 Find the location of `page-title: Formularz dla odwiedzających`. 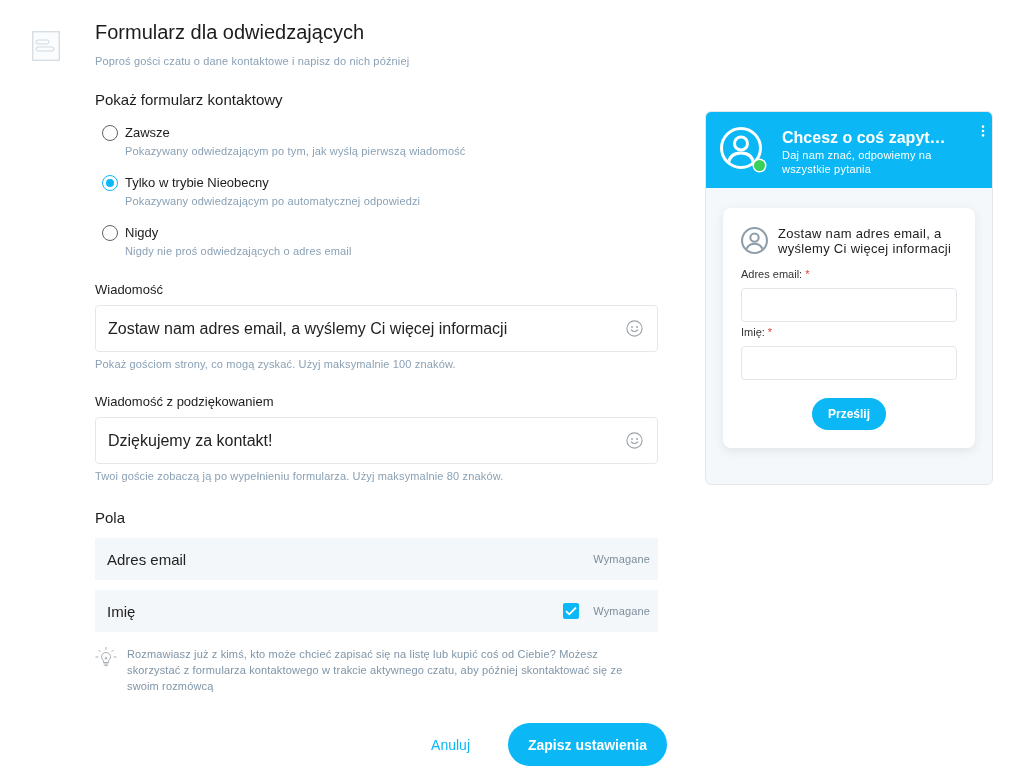

page-title: Formularz dla odwiedzających is located at coordinates (230, 32).